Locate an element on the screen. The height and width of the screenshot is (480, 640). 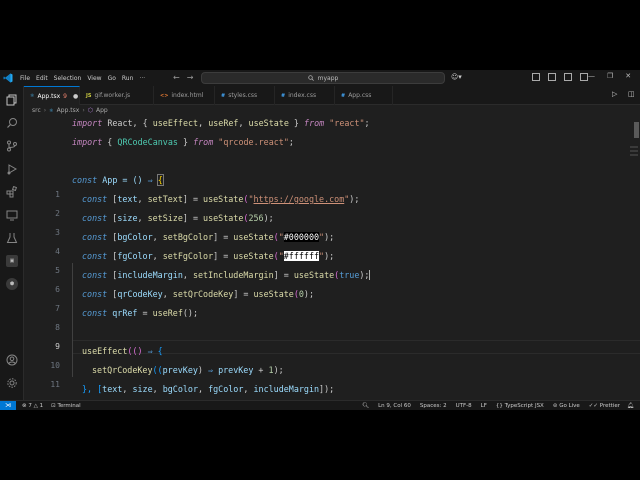
source-control-icon is located at coordinates (12, 146).